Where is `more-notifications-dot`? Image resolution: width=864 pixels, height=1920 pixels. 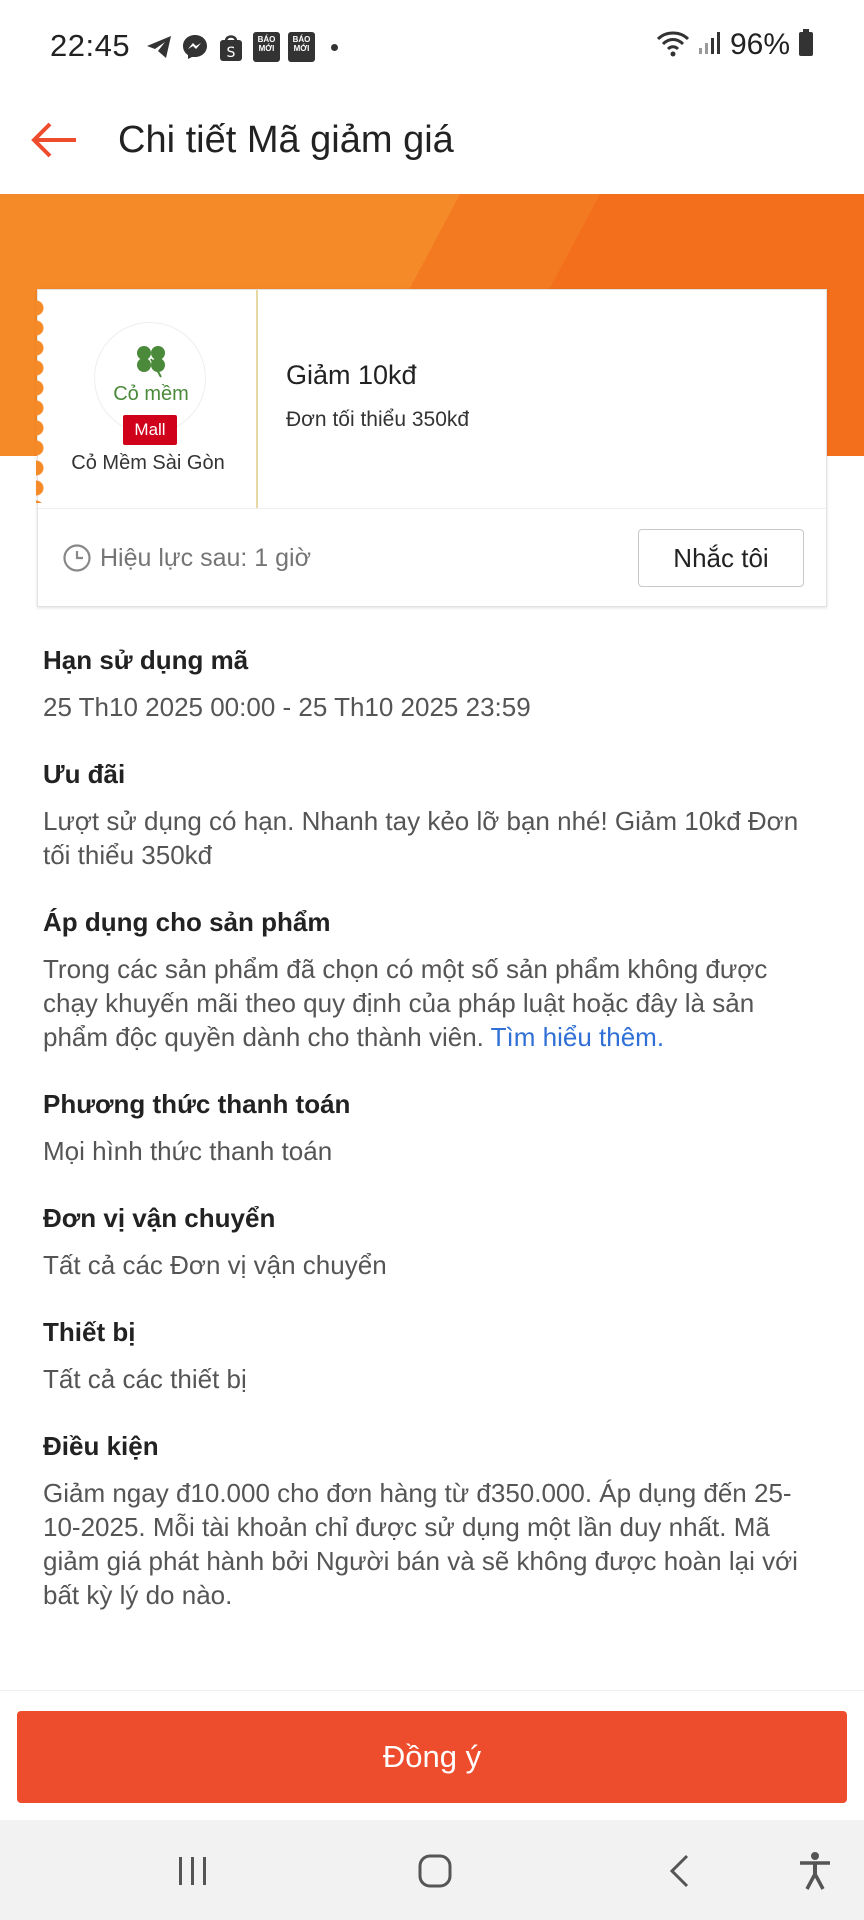 more-notifications-dot is located at coordinates (334, 47).